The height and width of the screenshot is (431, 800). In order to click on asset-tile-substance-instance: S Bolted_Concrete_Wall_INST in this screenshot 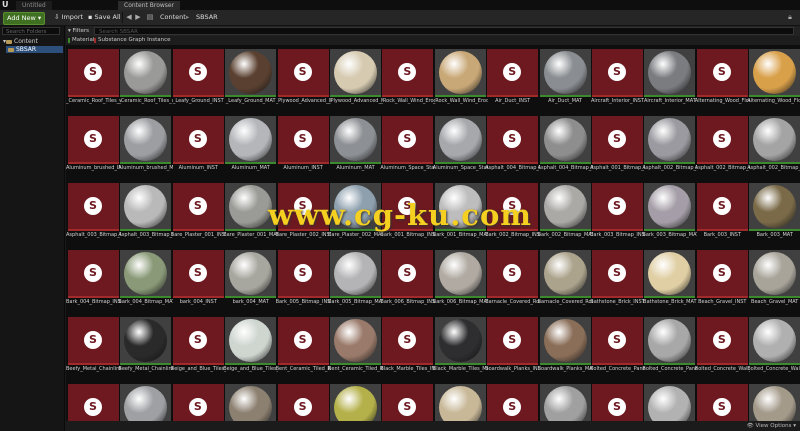, I will do `click(722, 348)`.